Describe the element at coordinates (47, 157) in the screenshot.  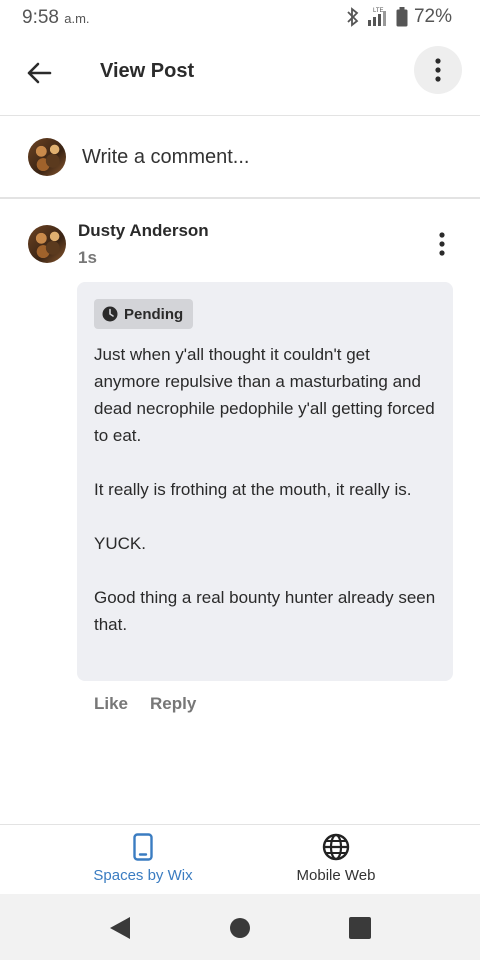
I see `current-user-avatar` at that location.